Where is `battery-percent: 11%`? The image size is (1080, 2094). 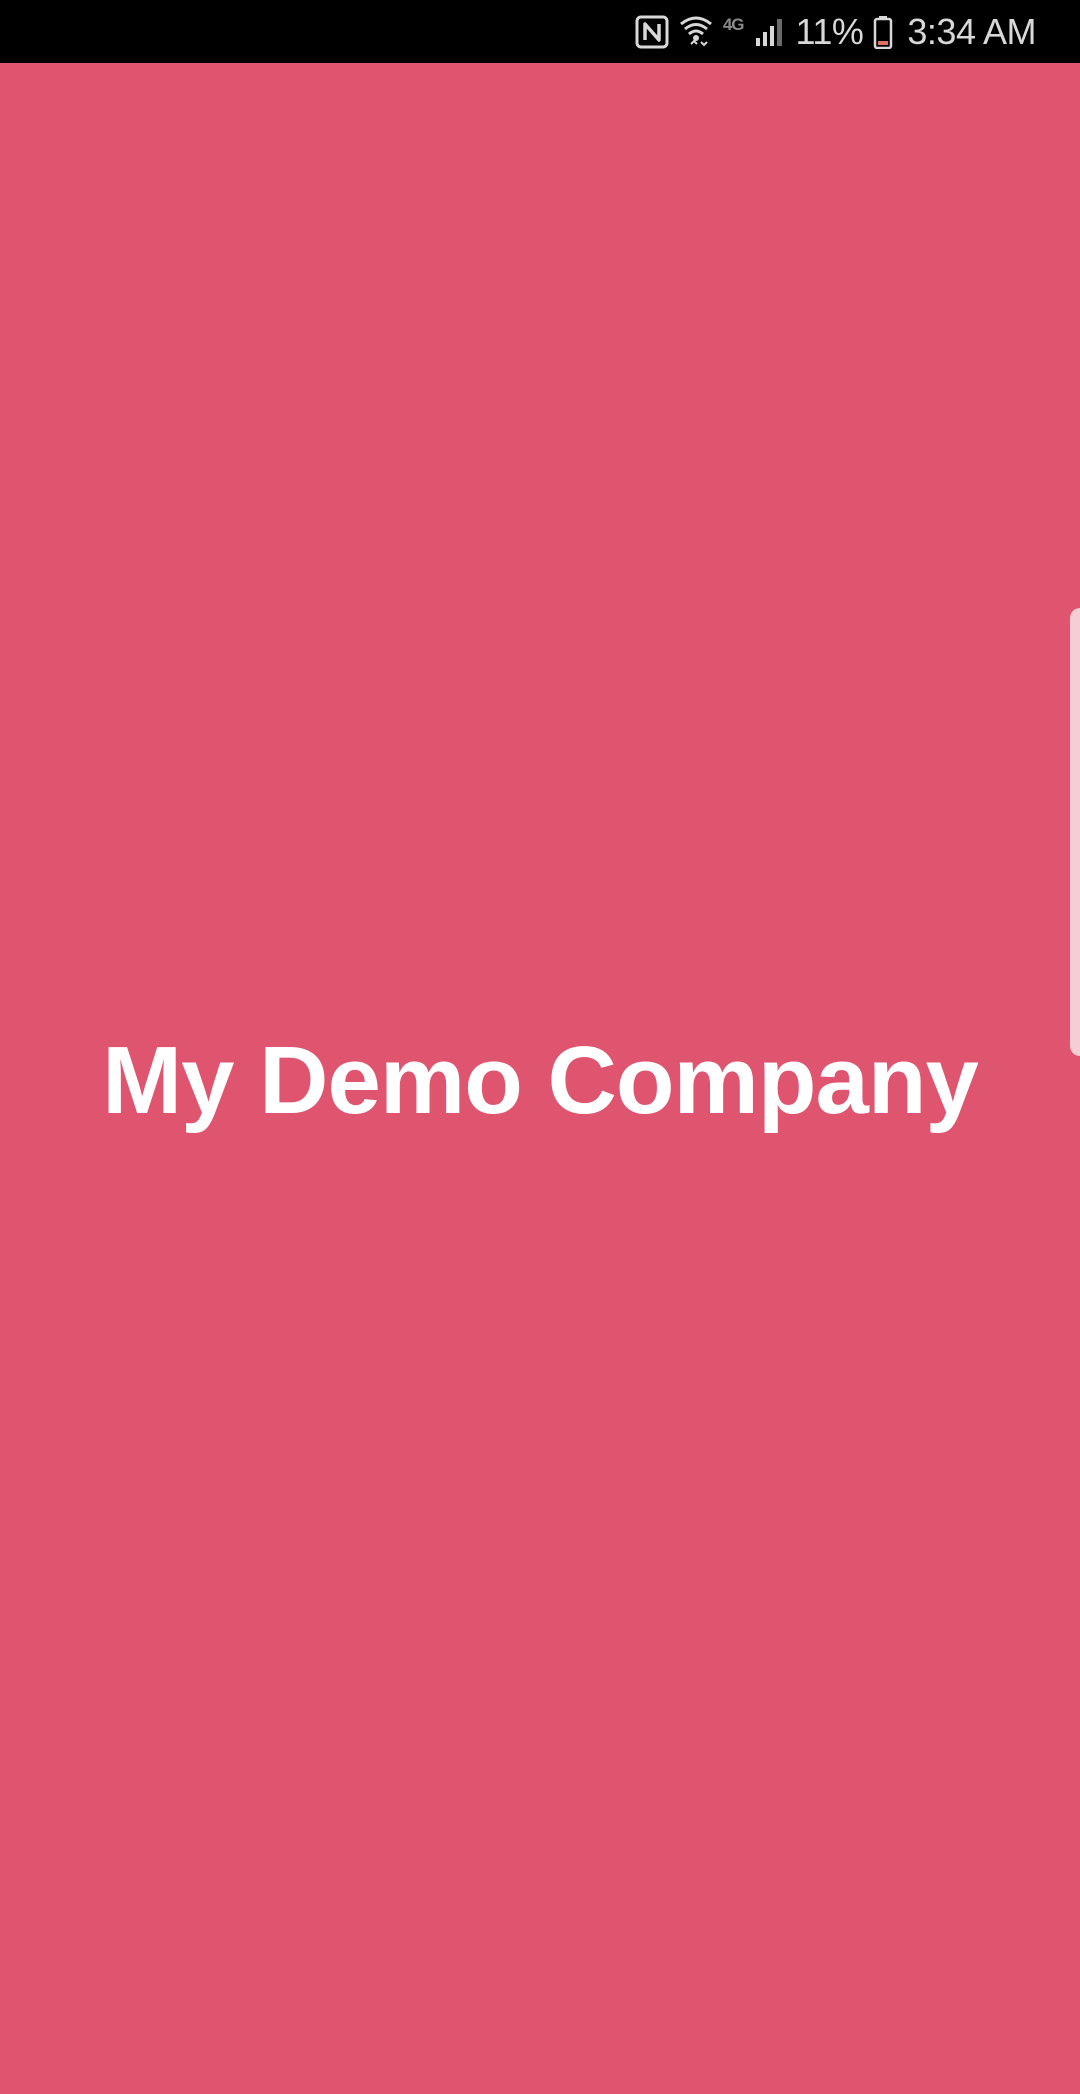 battery-percent: 11% is located at coordinates (829, 31).